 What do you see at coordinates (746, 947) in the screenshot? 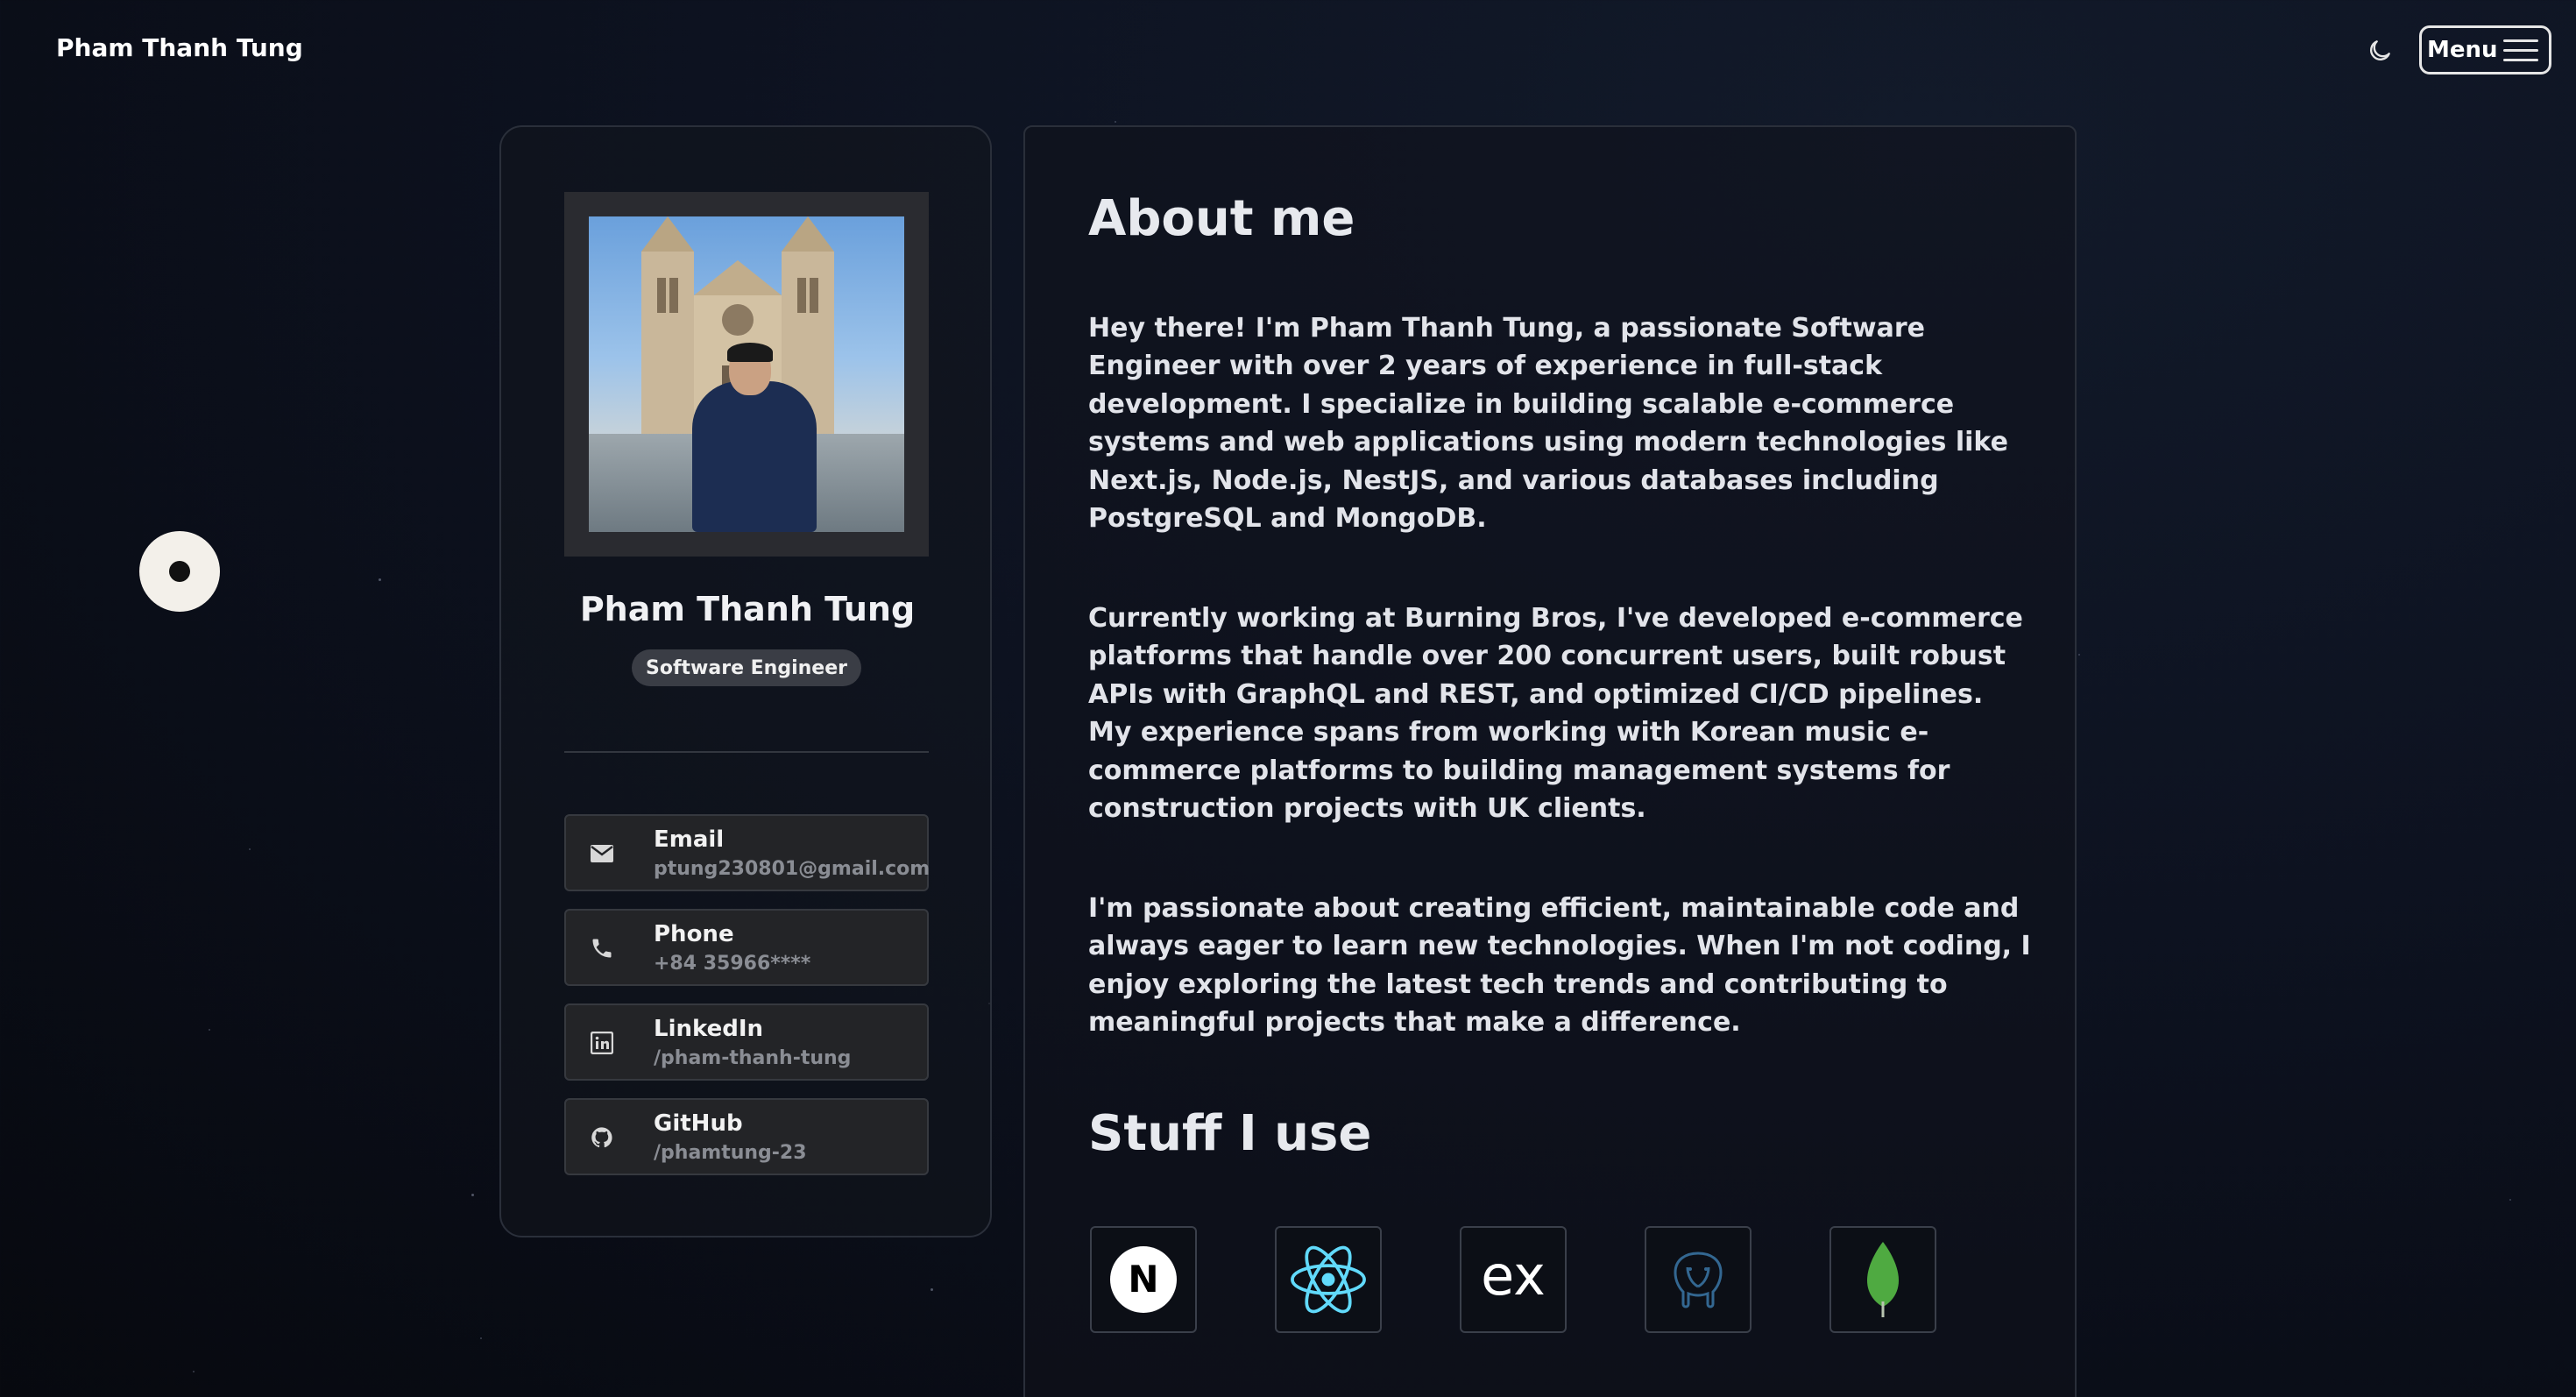
I see `contact-phone: Phone +84 35966****` at bounding box center [746, 947].